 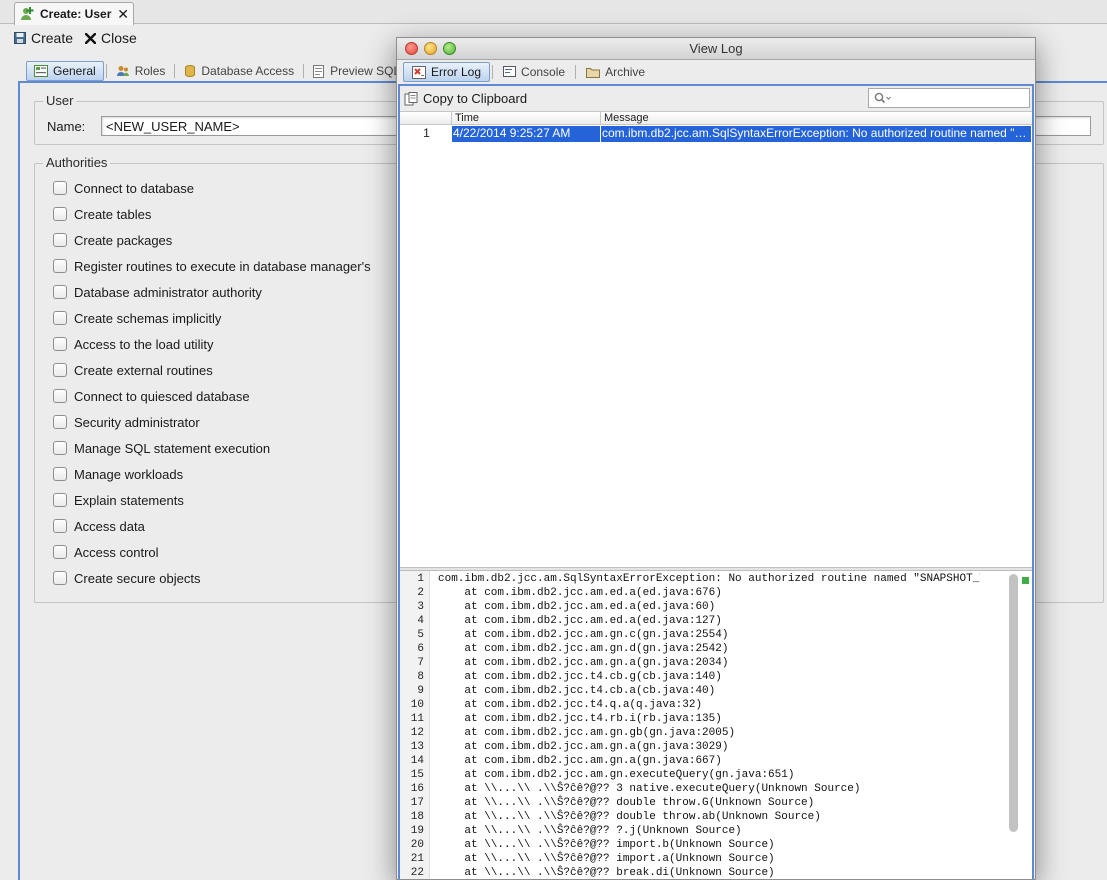 I want to click on clipboard-icon, so click(x=411, y=98).